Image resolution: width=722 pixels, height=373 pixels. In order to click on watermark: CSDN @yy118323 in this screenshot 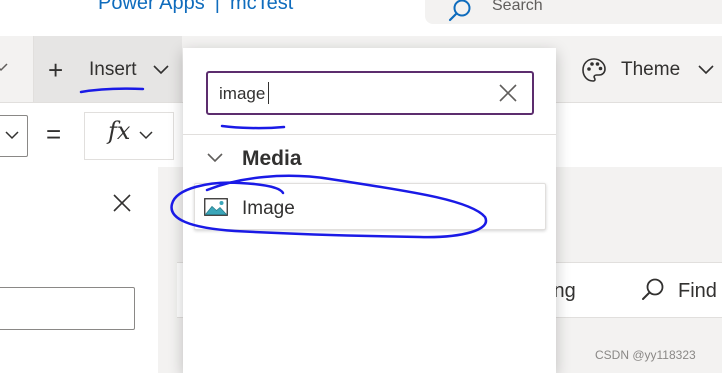, I will do `click(645, 355)`.